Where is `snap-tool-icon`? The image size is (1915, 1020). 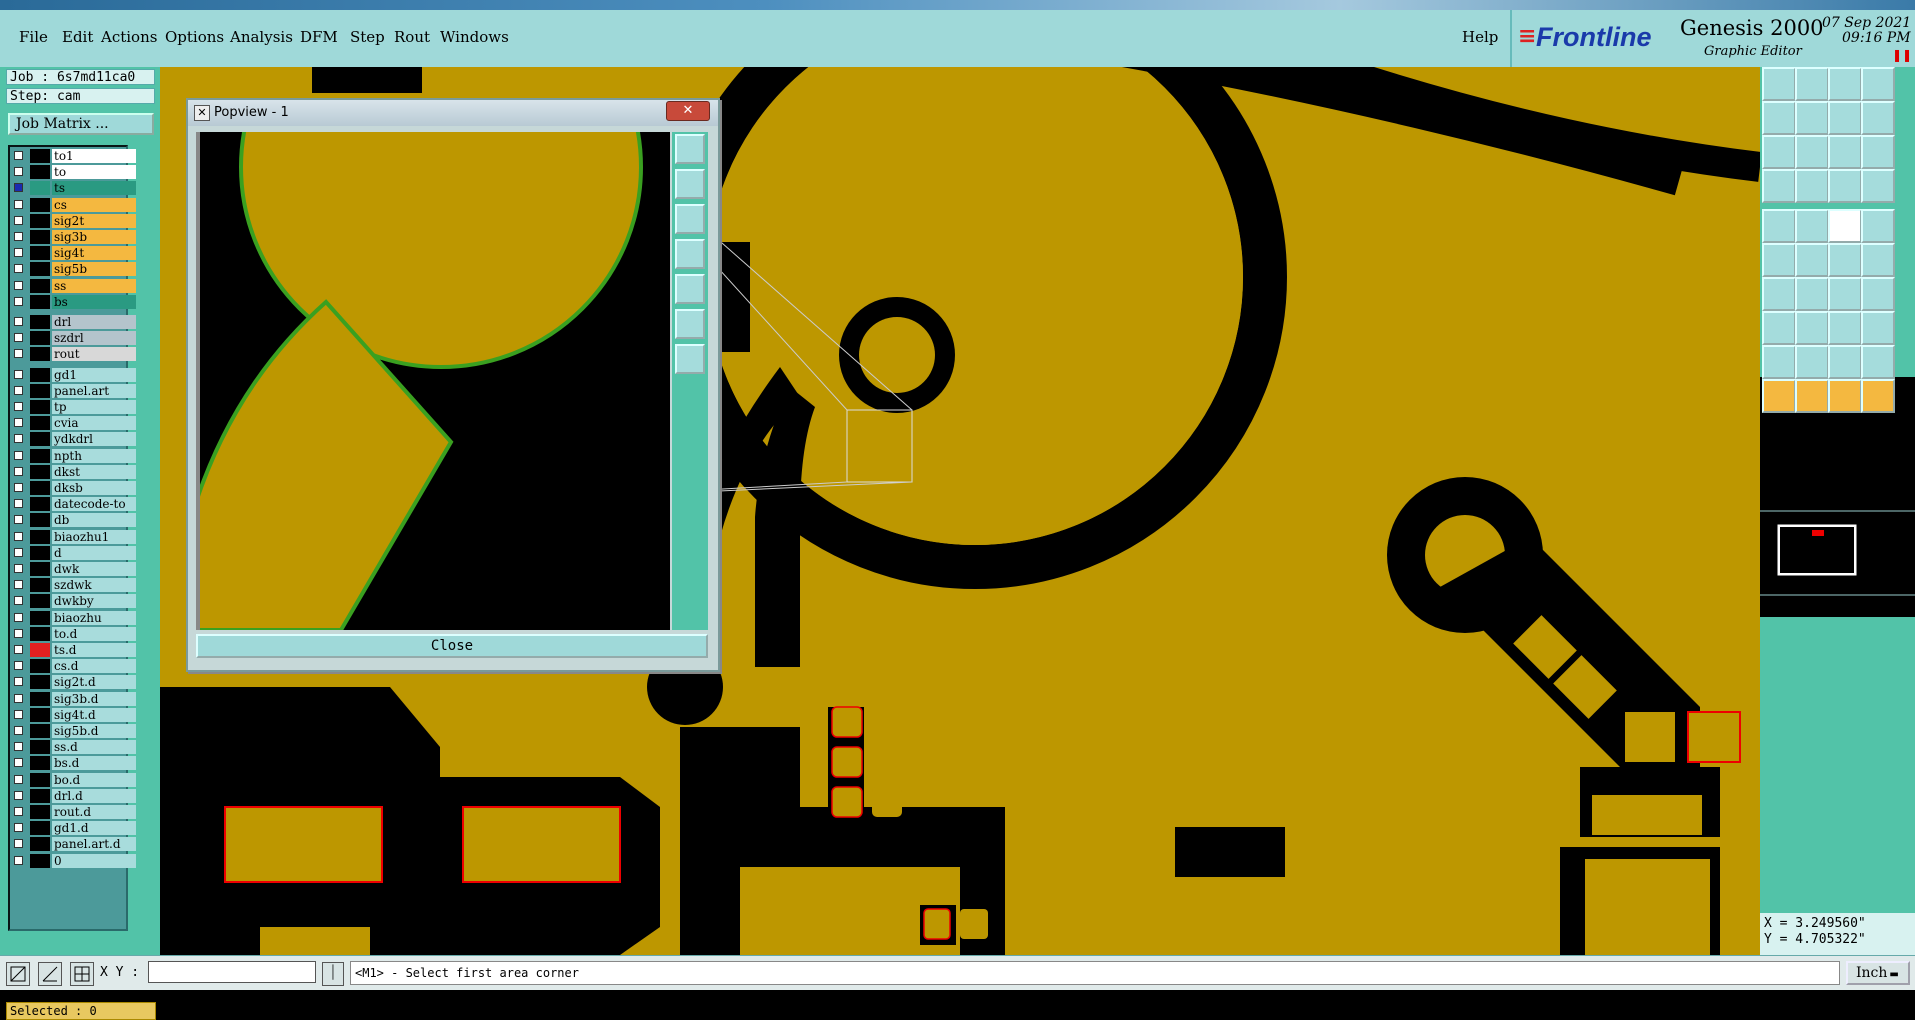 snap-tool-icon is located at coordinates (18, 974).